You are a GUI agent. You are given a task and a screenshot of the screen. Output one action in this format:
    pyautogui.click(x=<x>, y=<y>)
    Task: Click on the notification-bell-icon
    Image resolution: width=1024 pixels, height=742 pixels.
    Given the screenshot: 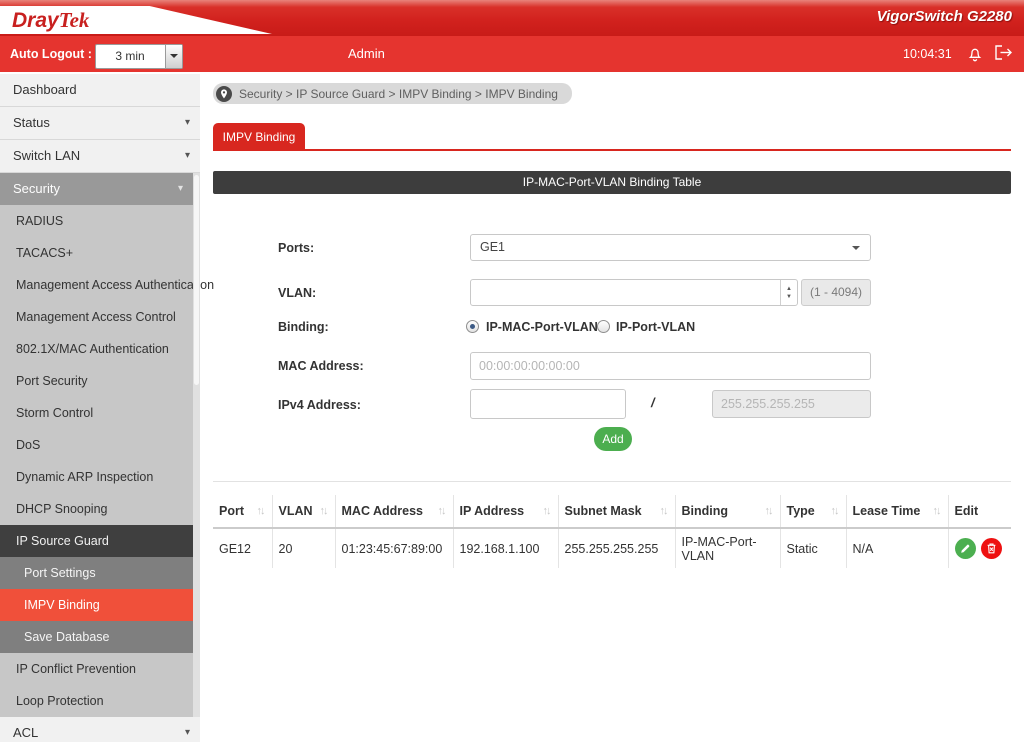 What is the action you would take?
    pyautogui.click(x=975, y=56)
    